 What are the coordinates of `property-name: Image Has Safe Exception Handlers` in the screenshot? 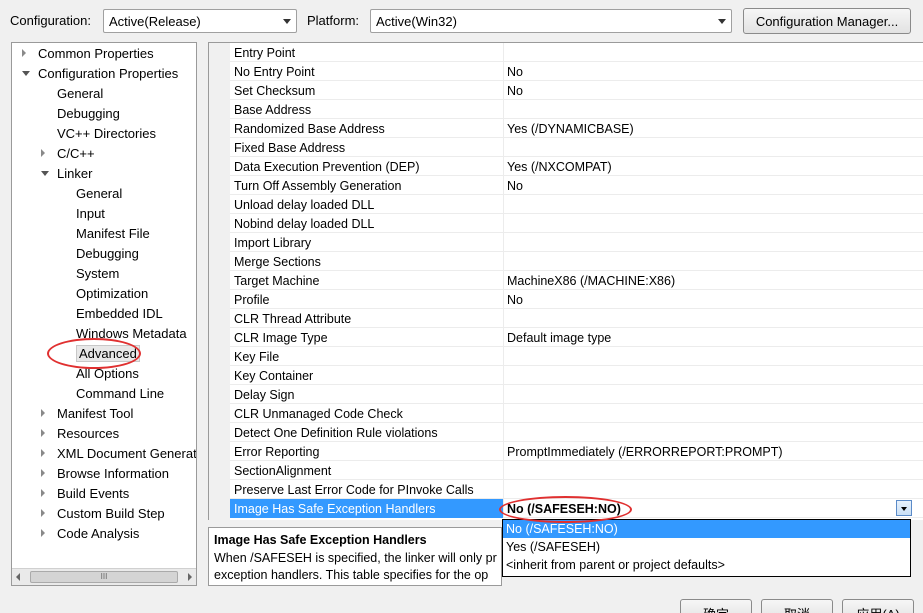 It's located at (335, 509).